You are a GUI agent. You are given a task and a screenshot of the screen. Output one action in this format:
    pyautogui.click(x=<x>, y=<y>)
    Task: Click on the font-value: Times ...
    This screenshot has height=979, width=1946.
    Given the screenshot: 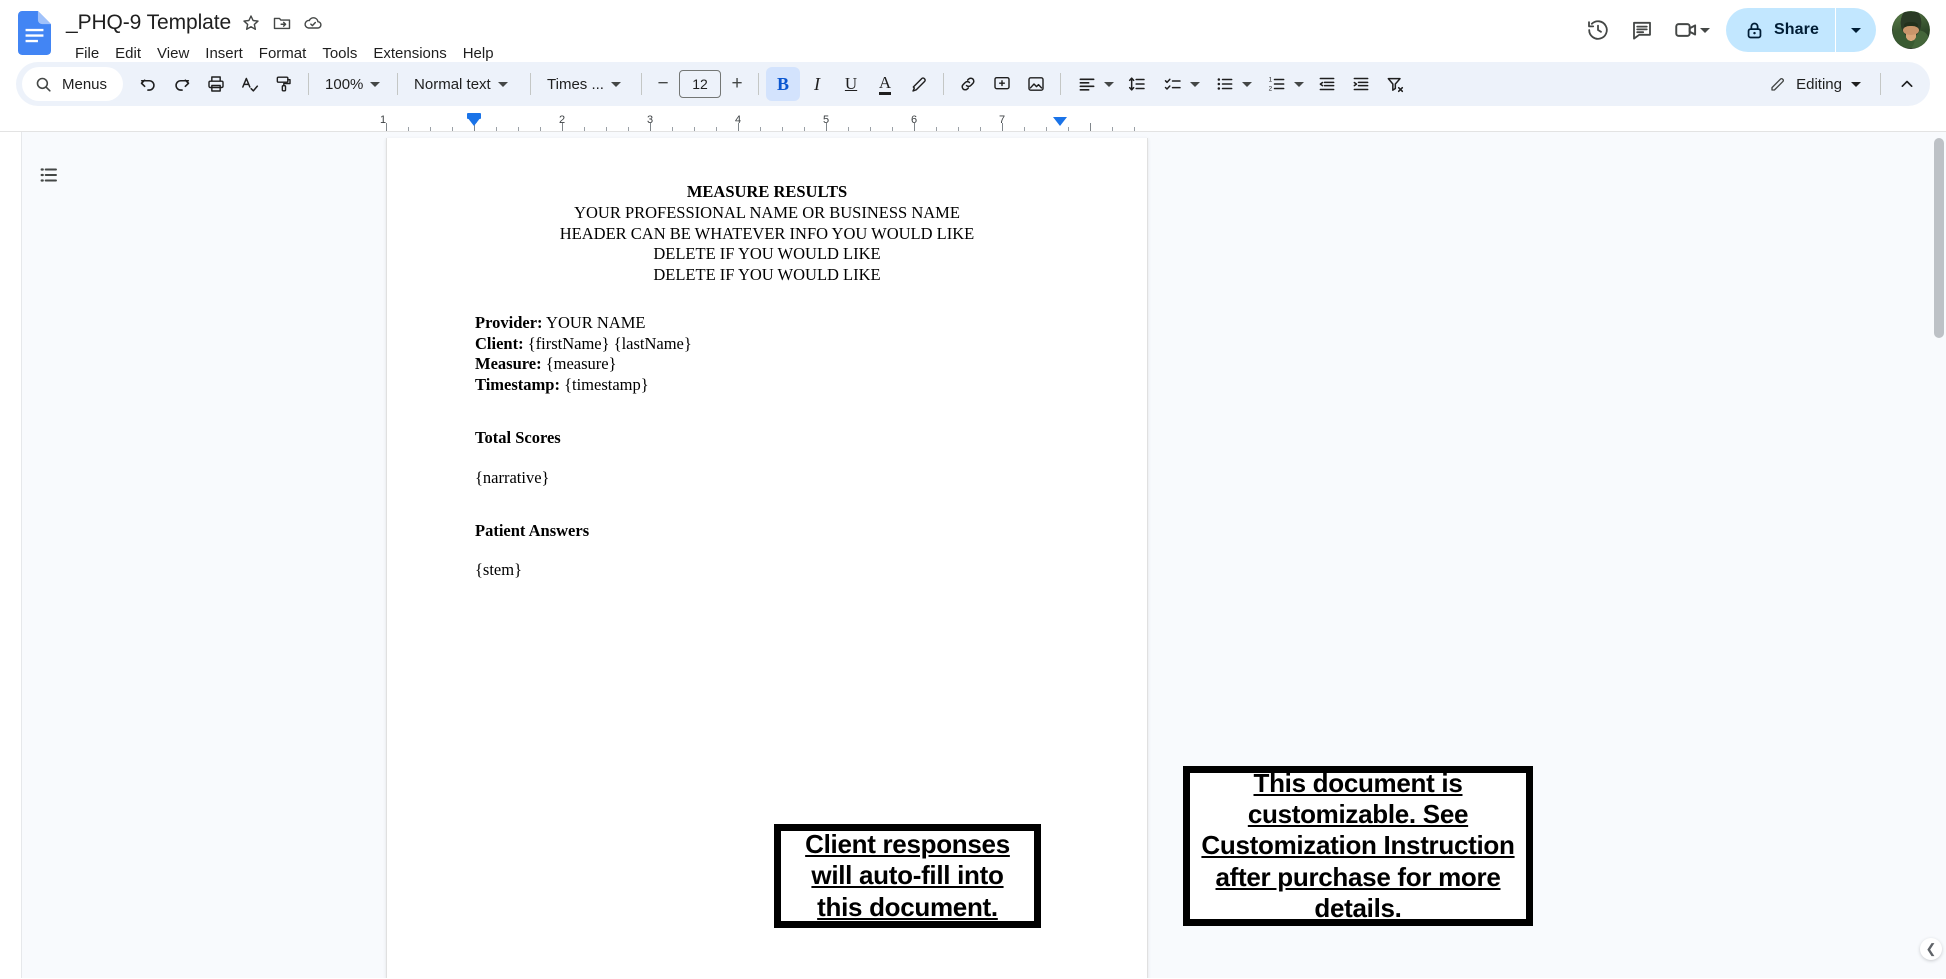 What is the action you would take?
    pyautogui.click(x=575, y=84)
    